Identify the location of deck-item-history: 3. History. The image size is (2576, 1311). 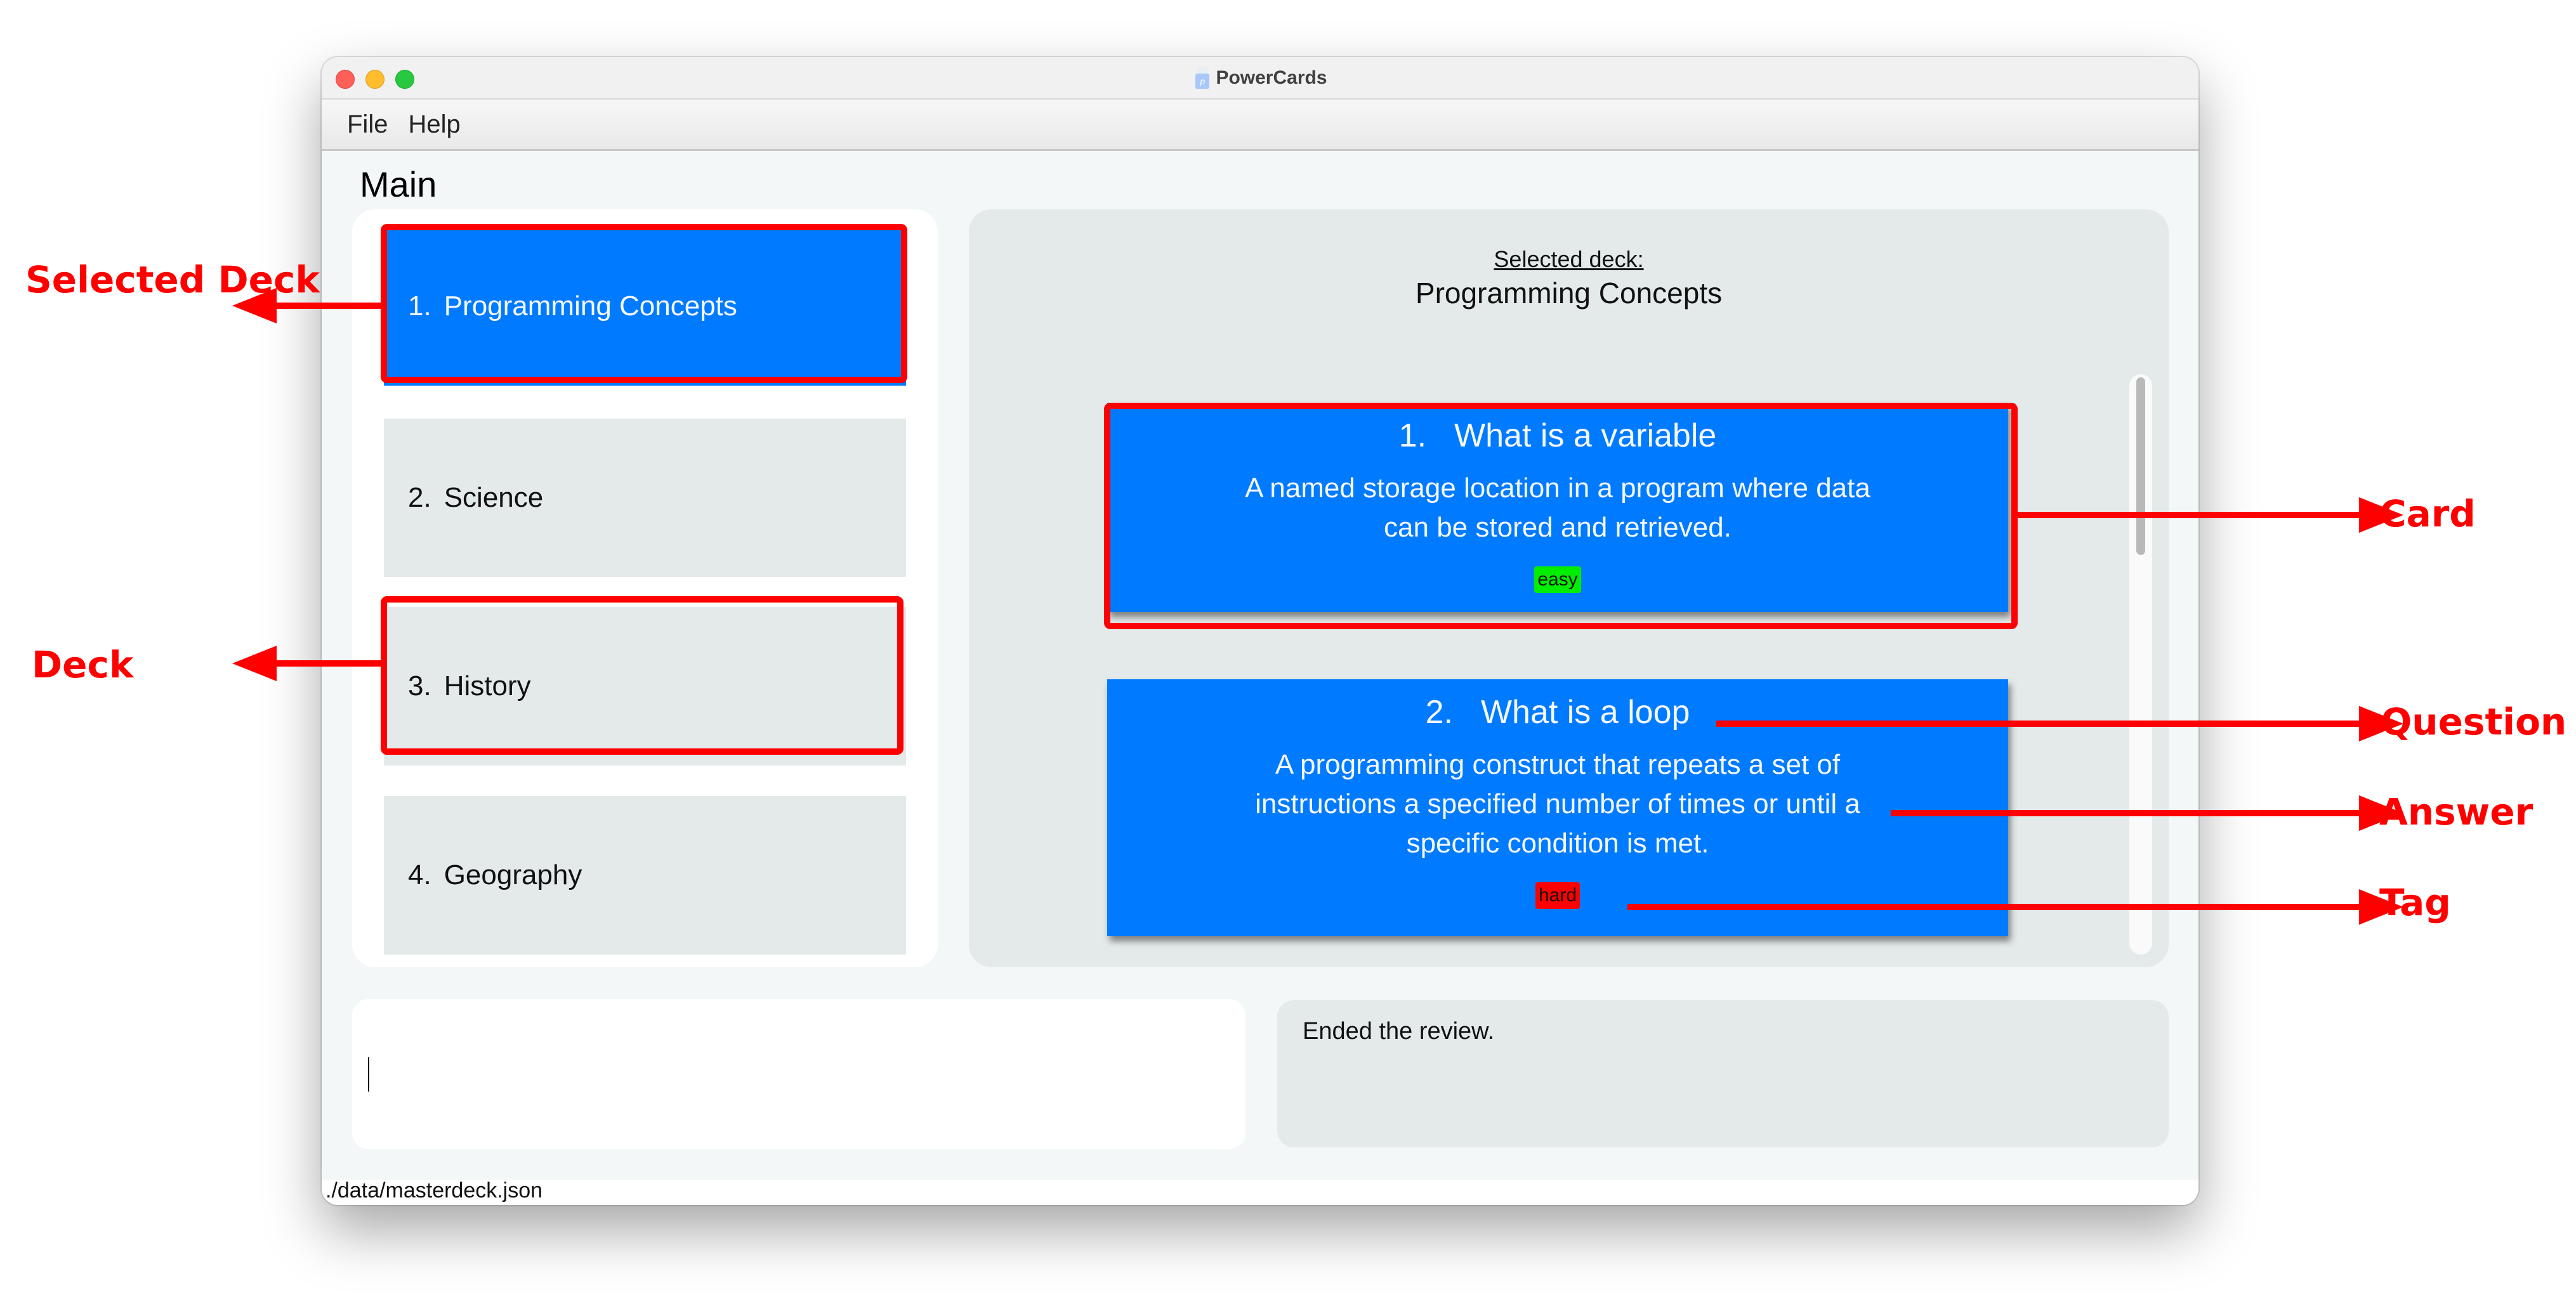
(645, 686).